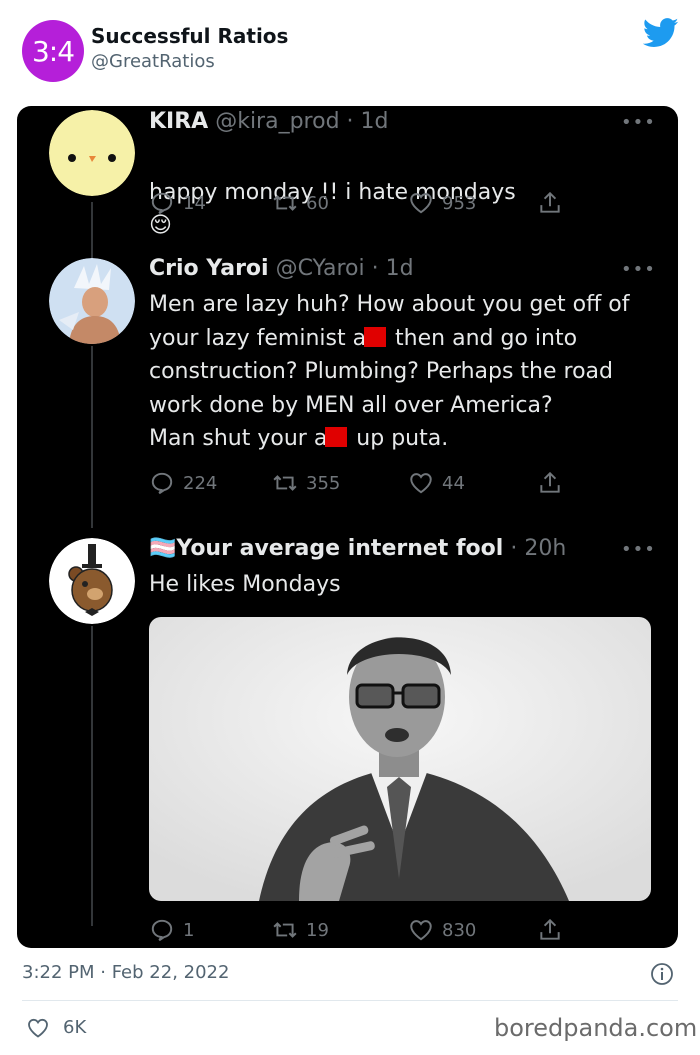 This screenshot has height=1055, width=700. I want to click on tweet-header: Crio Yaroi @CYaroi · 1d, so click(281, 268).